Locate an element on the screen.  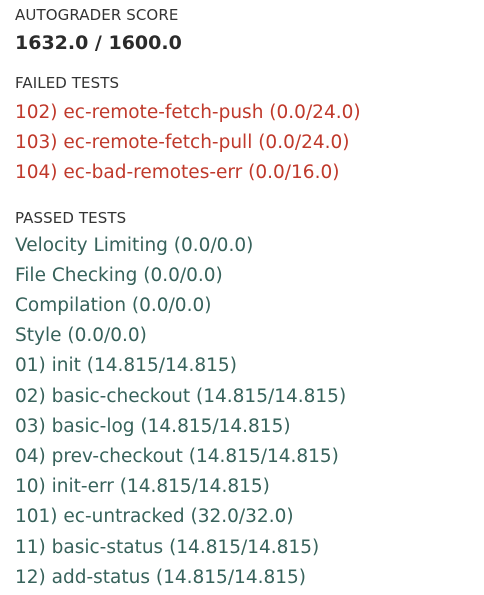
passed-test-item: File Checking (0.0/0.0) is located at coordinates (119, 275).